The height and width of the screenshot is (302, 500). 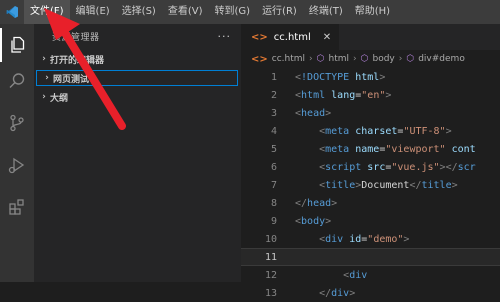 I want to click on code-line: 13 </div>, so click(x=370, y=293).